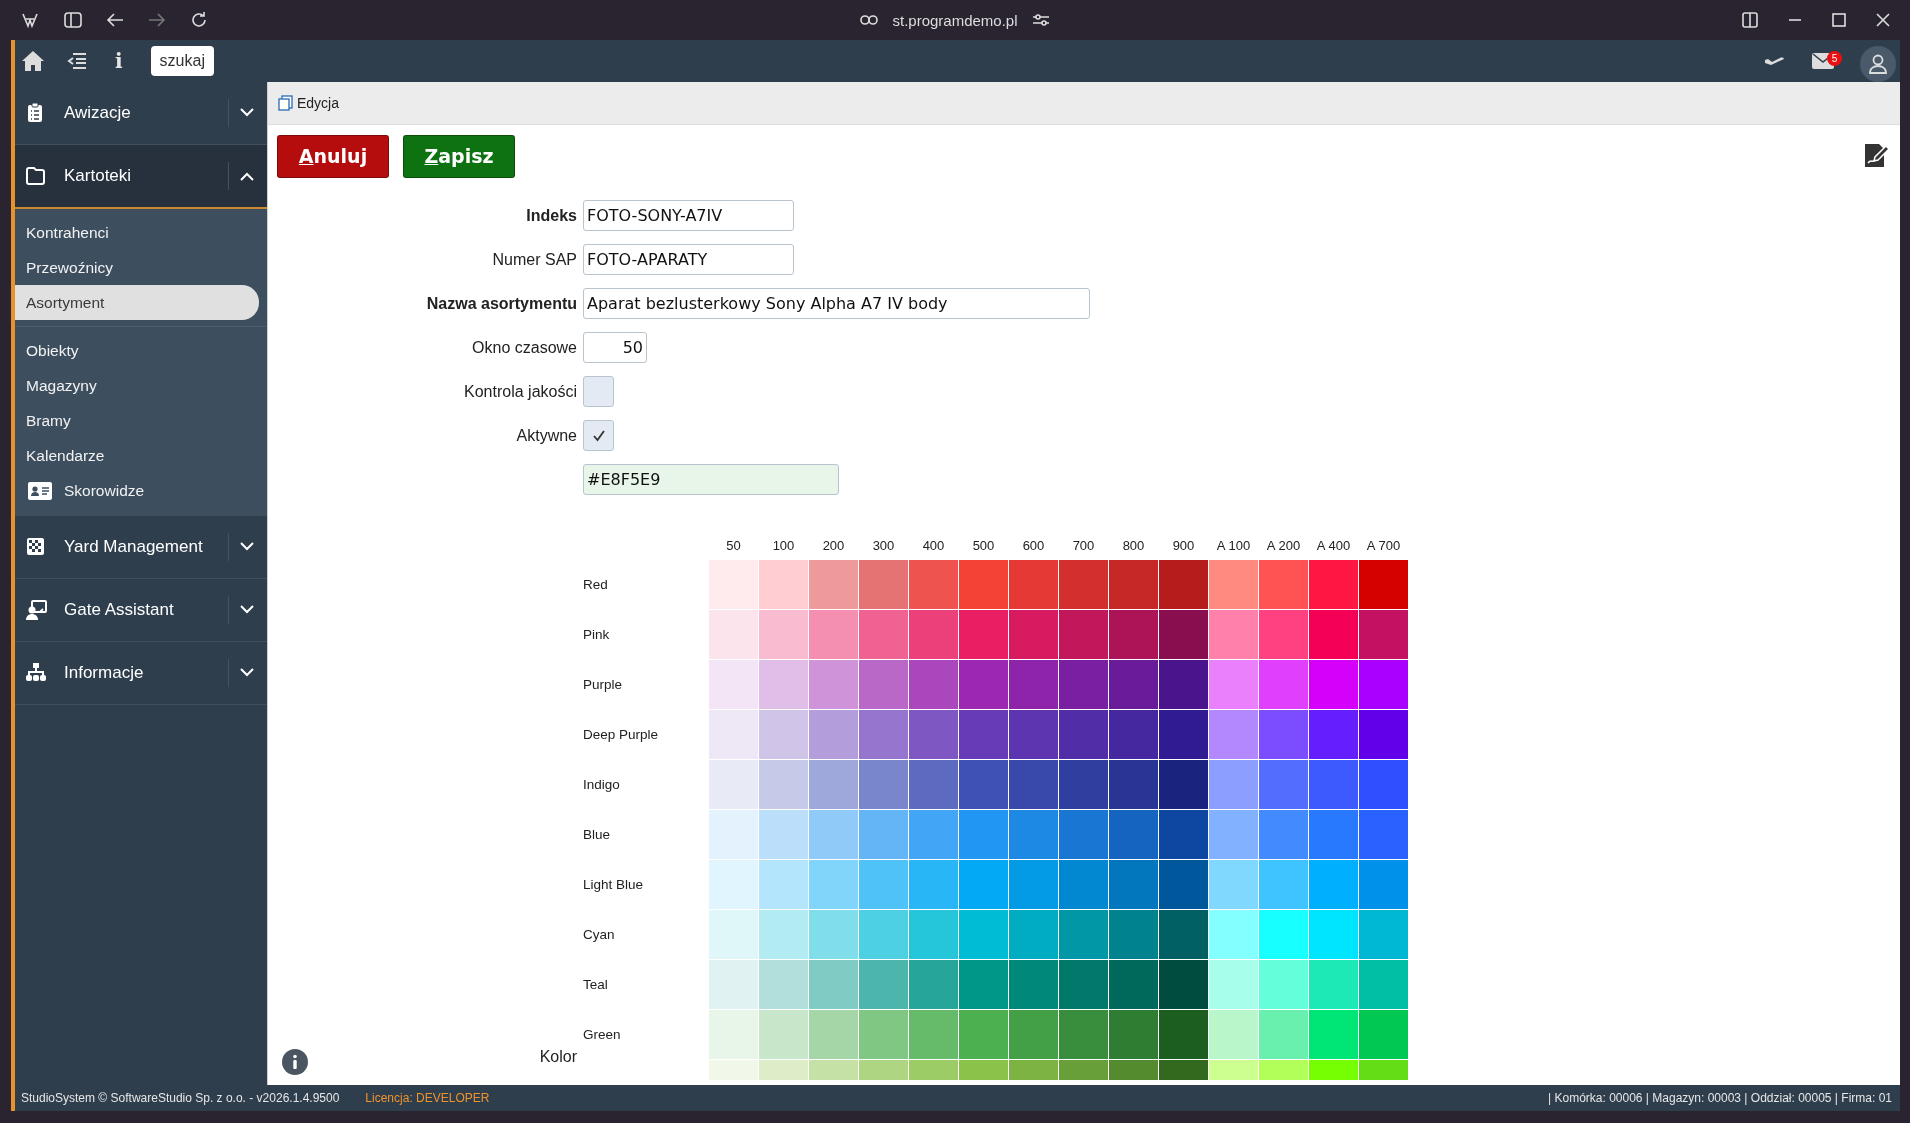 The width and height of the screenshot is (1910, 1123). What do you see at coordinates (1333, 545) in the screenshot?
I see `column-header: A 400` at bounding box center [1333, 545].